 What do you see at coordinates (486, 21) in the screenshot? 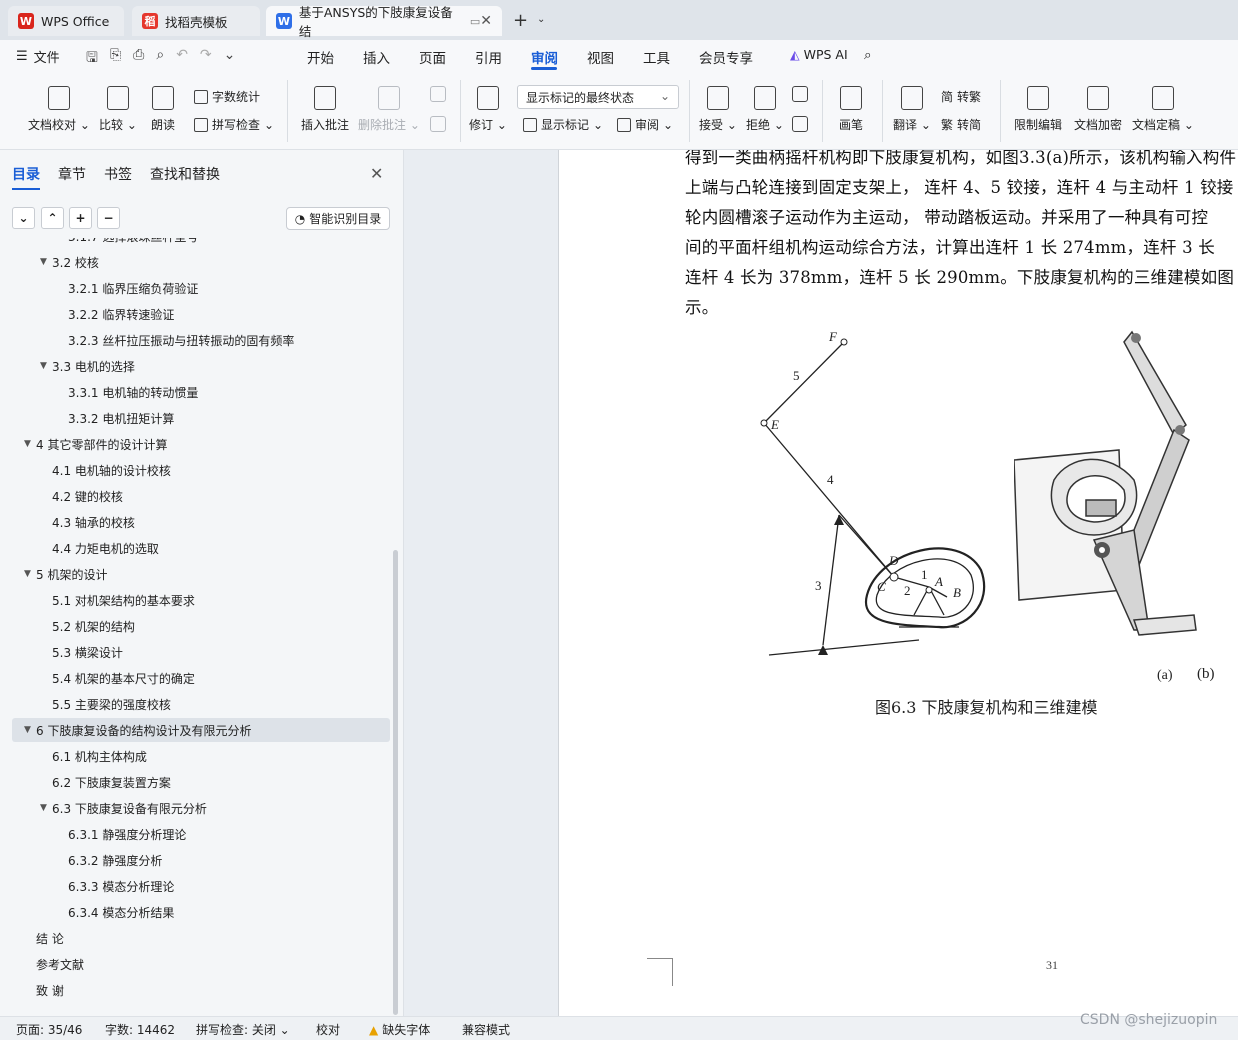
I see `close-tab-icon: ✕` at bounding box center [486, 21].